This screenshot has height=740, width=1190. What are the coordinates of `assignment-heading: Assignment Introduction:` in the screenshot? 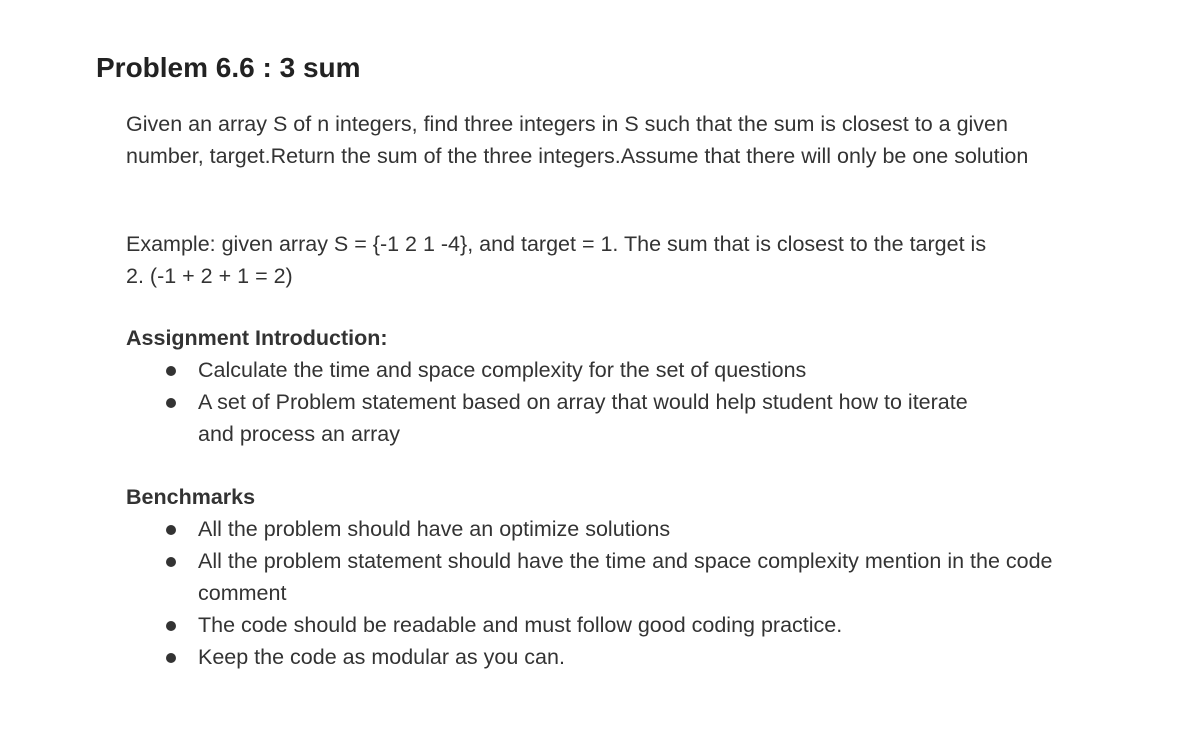 It's located at (257, 338).